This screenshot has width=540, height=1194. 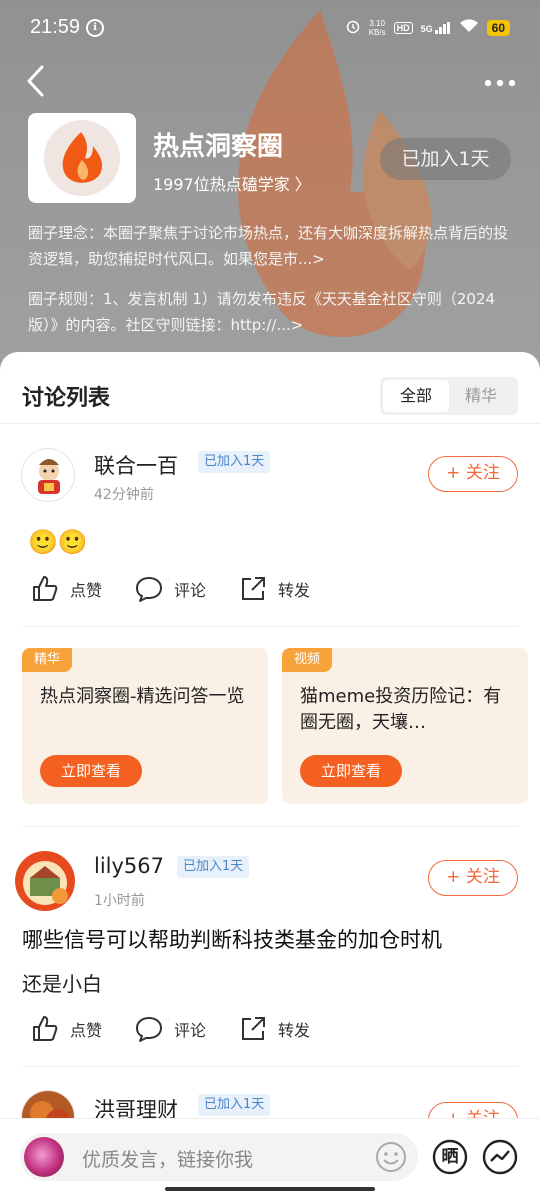 I want to click on status-time: 21:59, so click(x=55, y=27).